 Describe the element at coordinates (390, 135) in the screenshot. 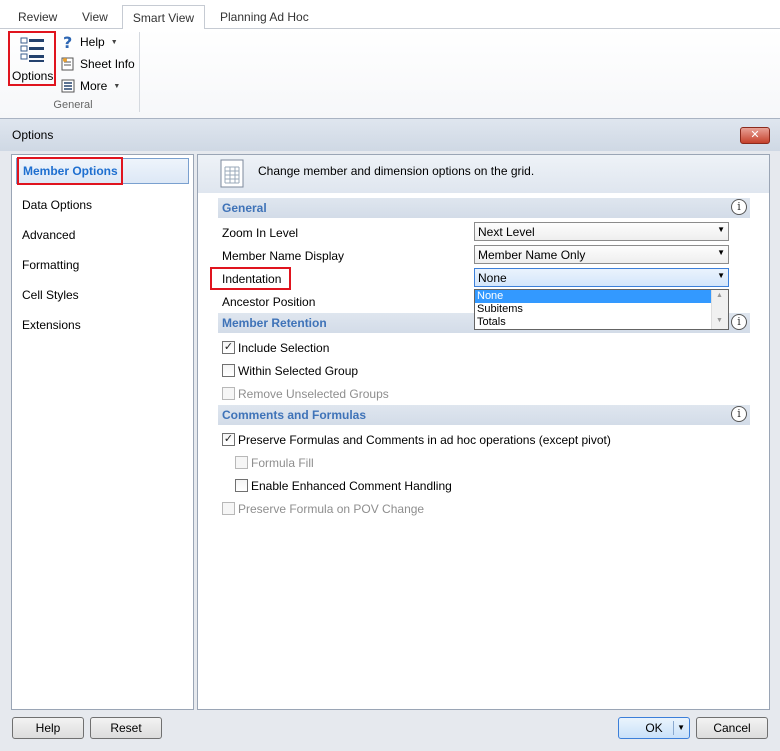

I see `dialog-titlebar: Options ✕` at that location.